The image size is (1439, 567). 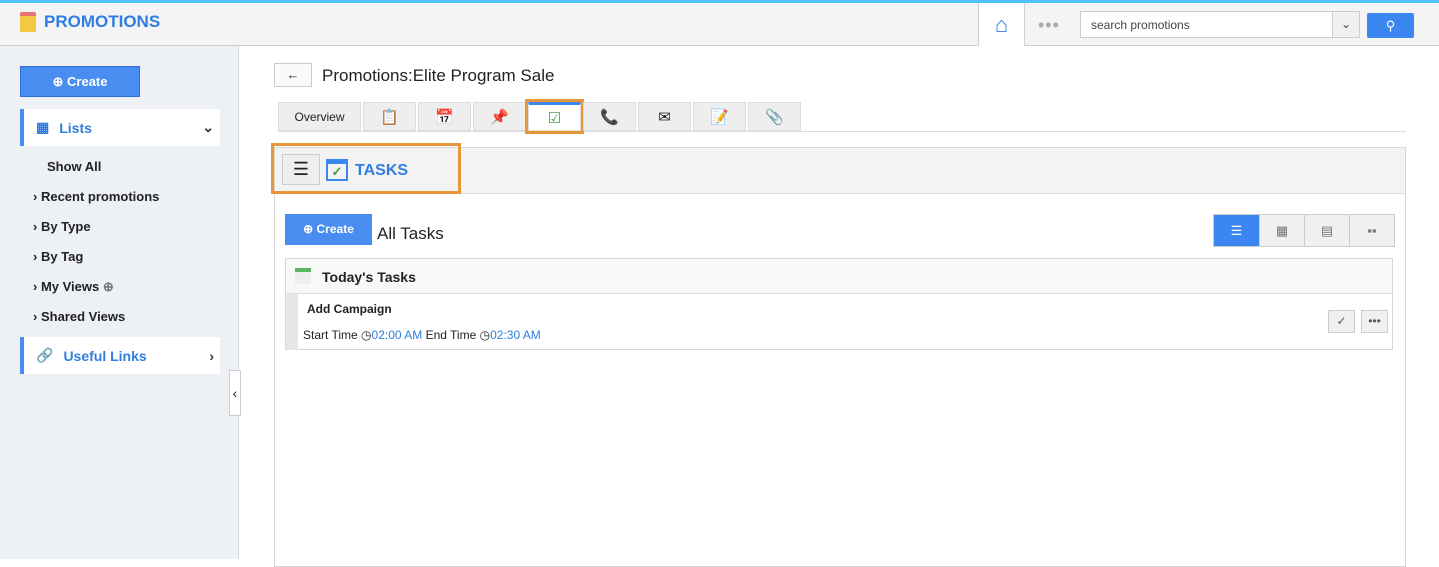 What do you see at coordinates (1371, 230) in the screenshot?
I see `kanban-view-button: ▪▪` at bounding box center [1371, 230].